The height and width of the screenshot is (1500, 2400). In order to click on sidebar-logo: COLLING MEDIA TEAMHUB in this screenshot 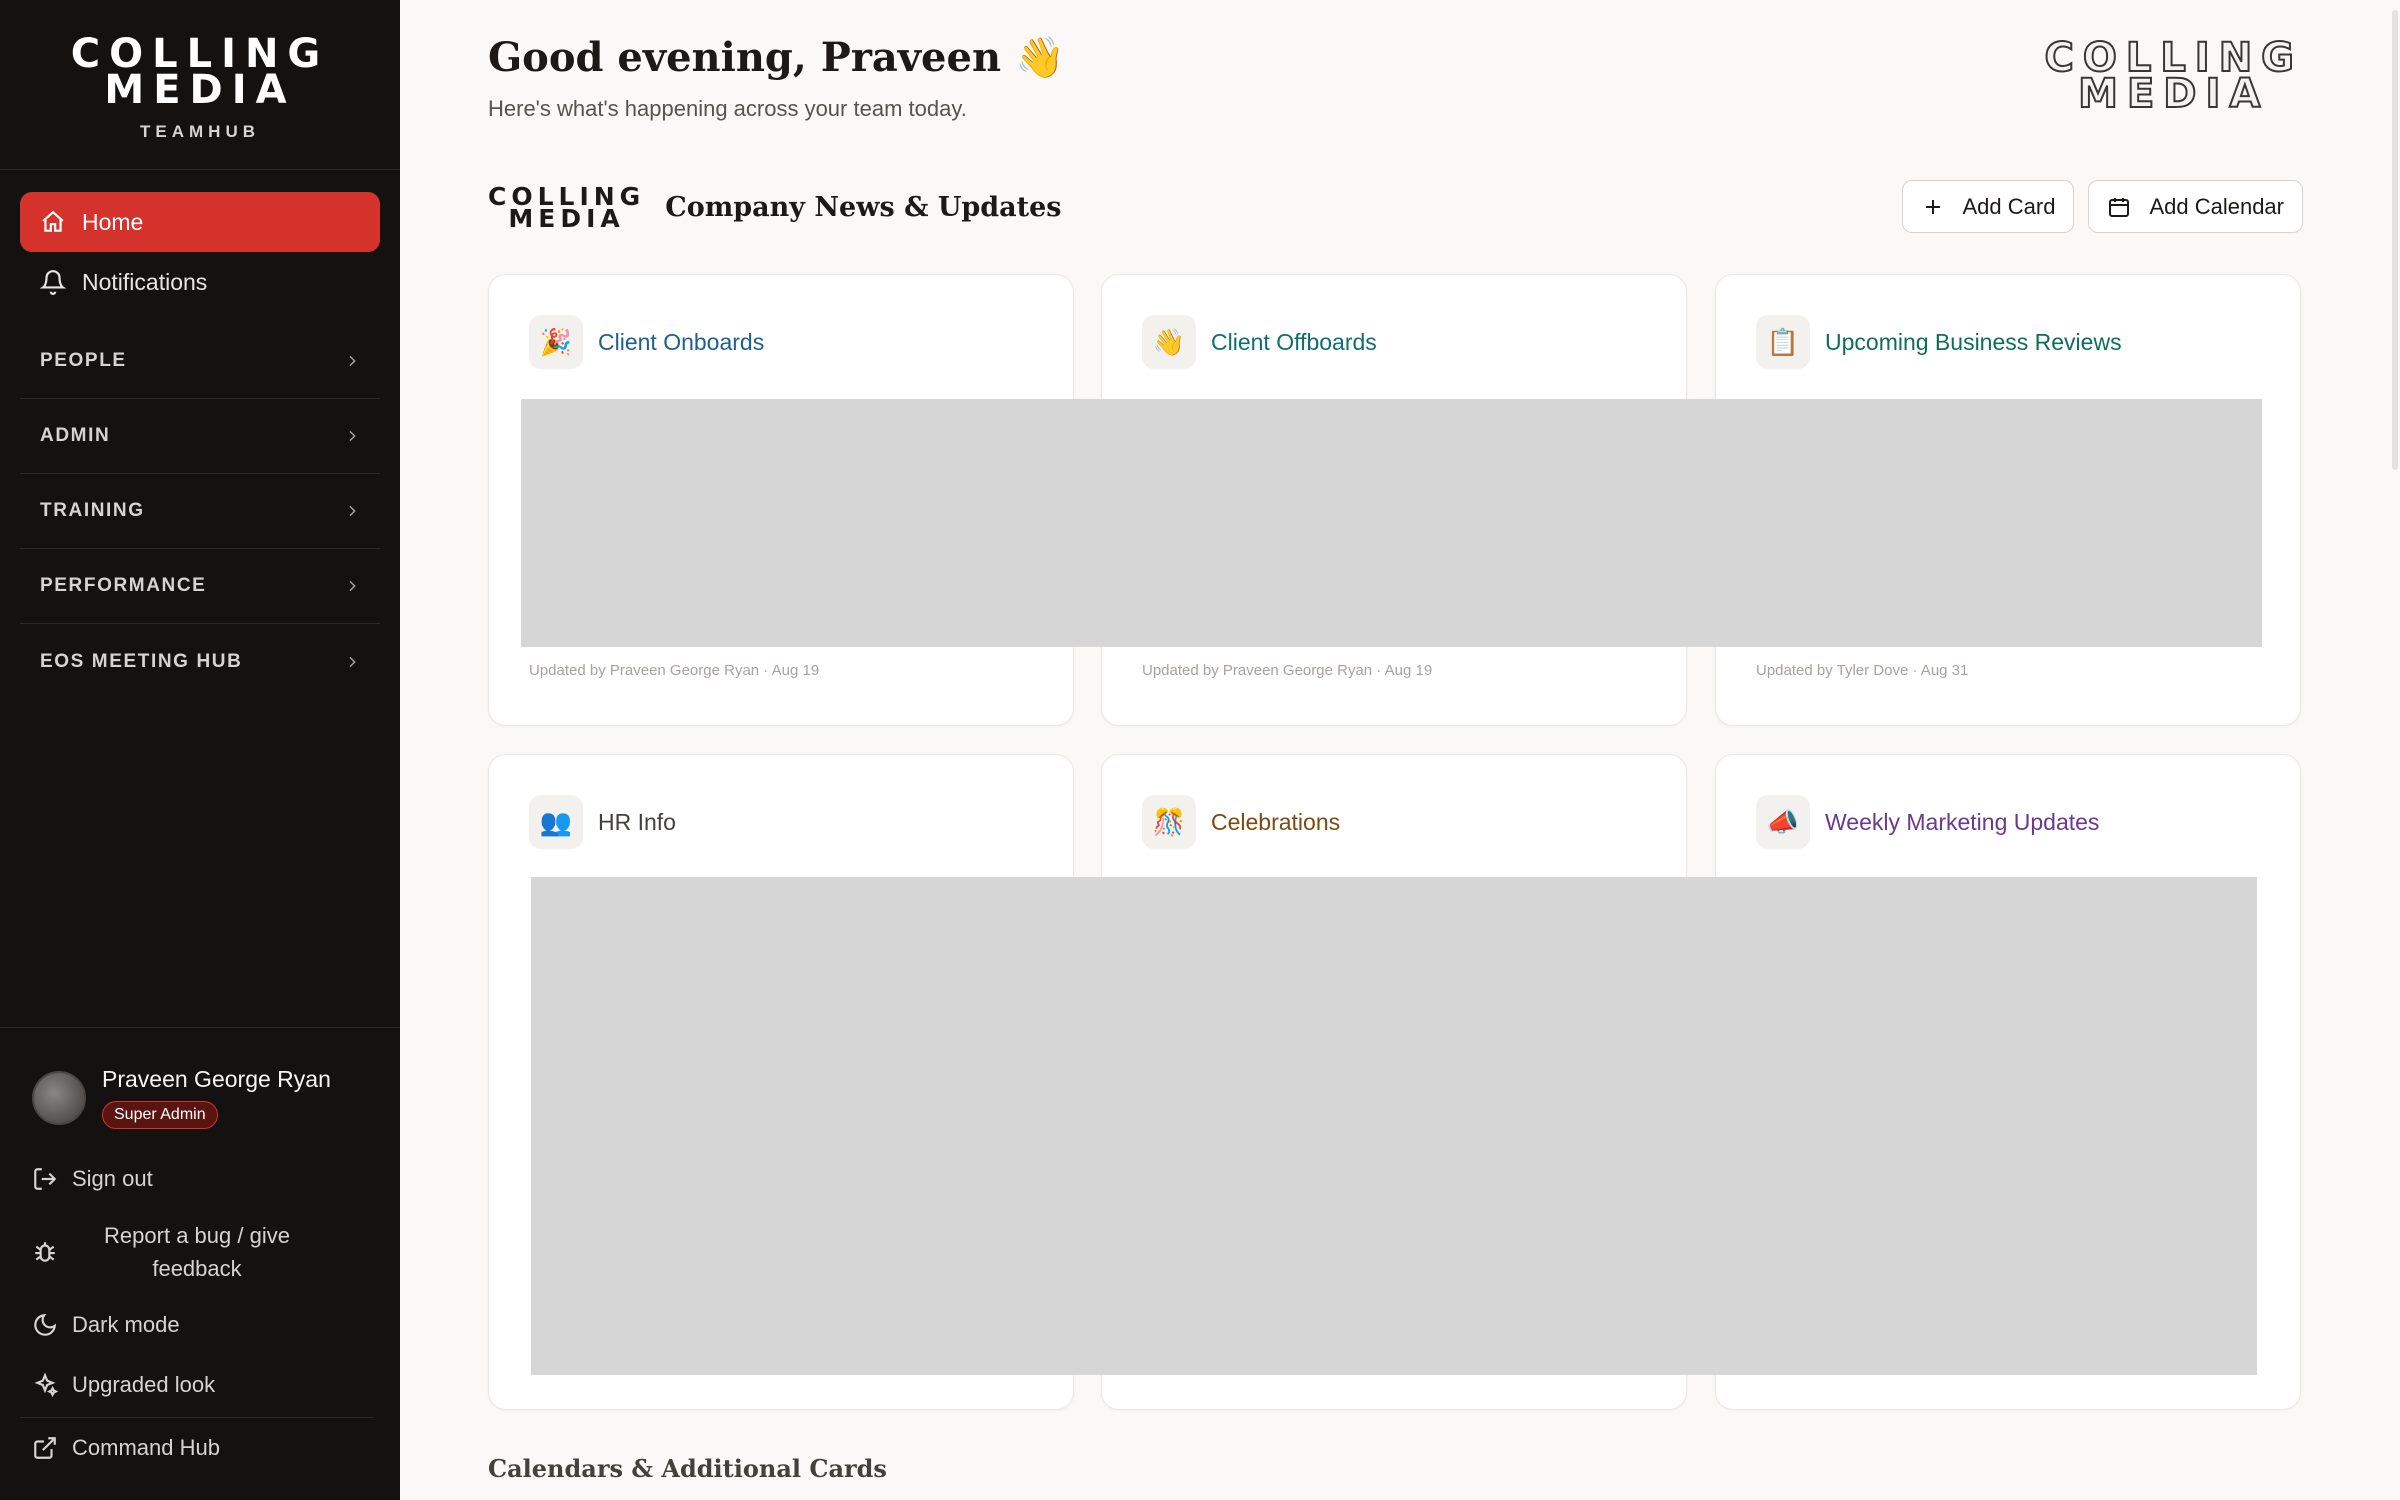, I will do `click(200, 85)`.